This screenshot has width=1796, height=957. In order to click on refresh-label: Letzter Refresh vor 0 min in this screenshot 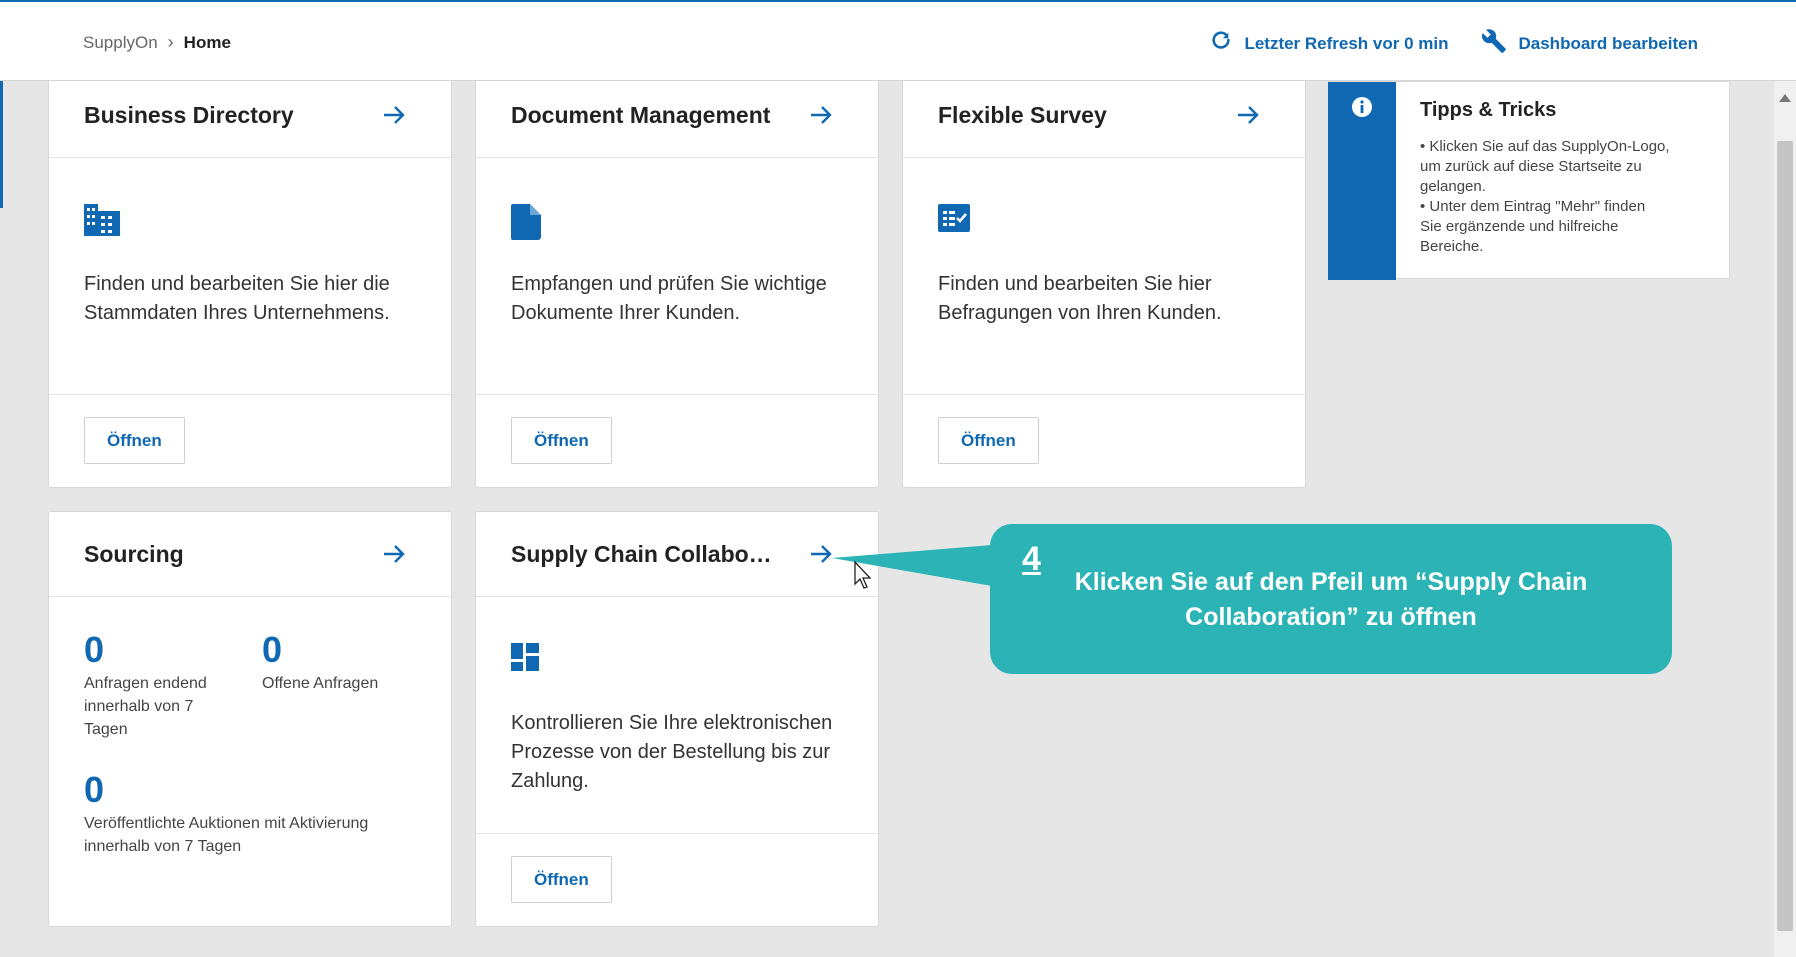, I will do `click(1346, 43)`.